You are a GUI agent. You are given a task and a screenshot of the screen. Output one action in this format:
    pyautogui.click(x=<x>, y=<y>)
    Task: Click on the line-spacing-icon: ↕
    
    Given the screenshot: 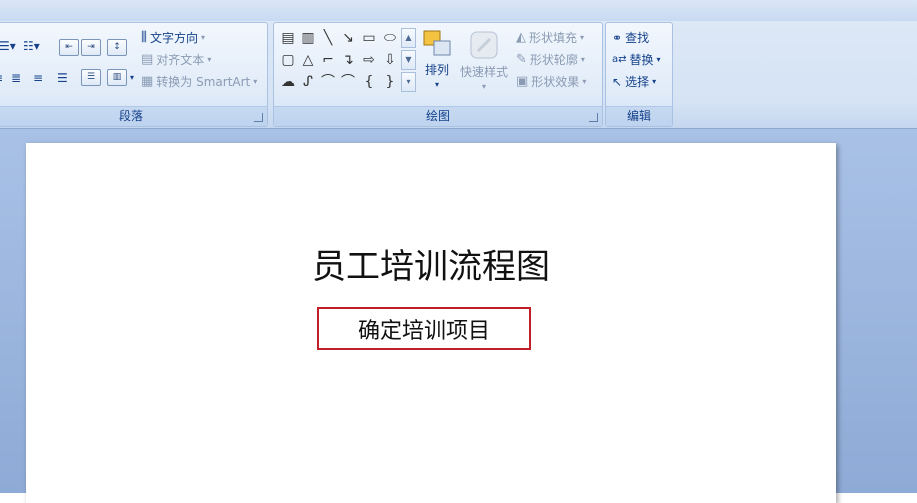 What is the action you would take?
    pyautogui.click(x=117, y=47)
    